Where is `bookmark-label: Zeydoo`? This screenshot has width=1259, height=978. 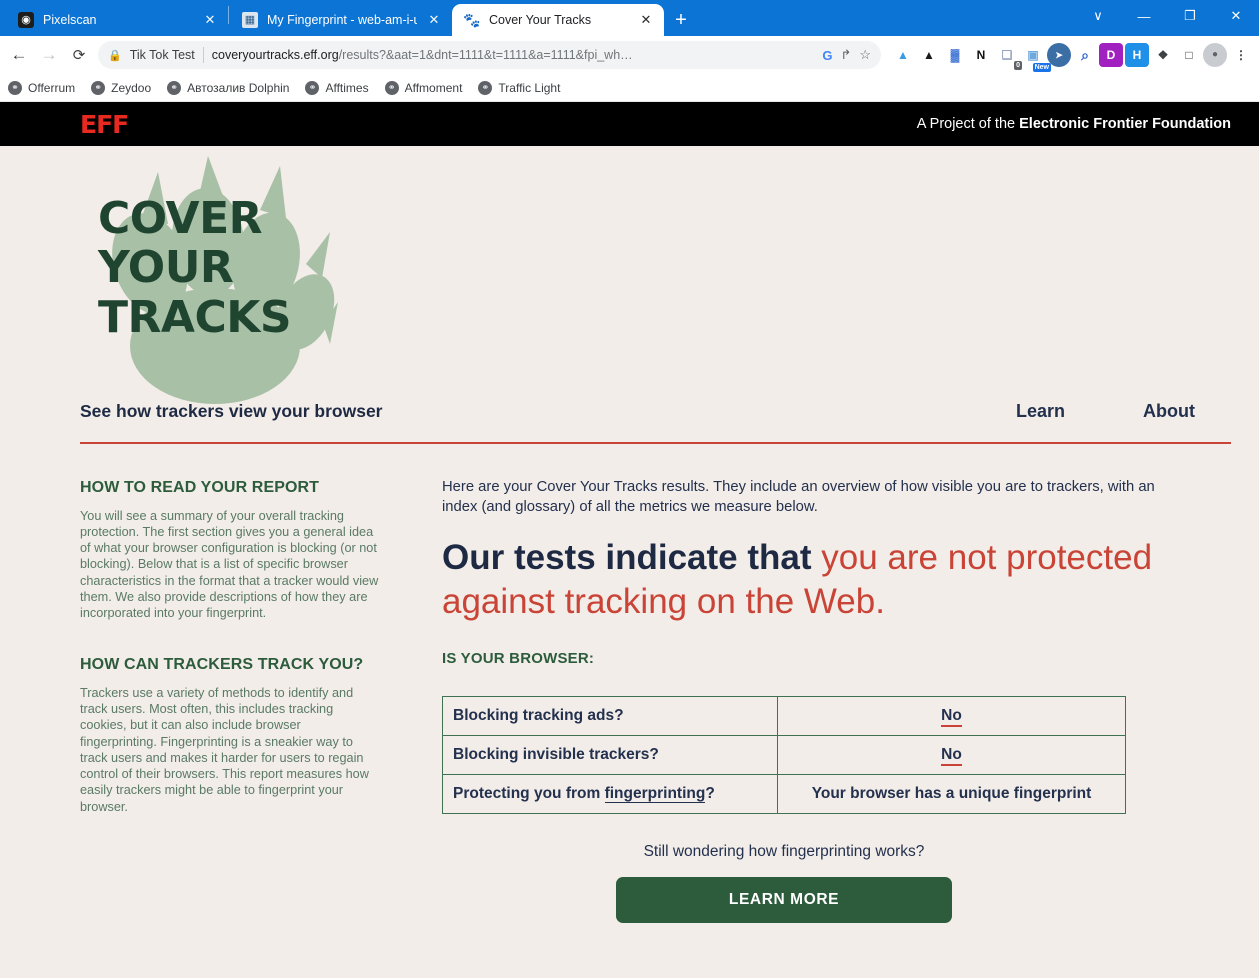
bookmark-label: Zeydoo is located at coordinates (131, 87).